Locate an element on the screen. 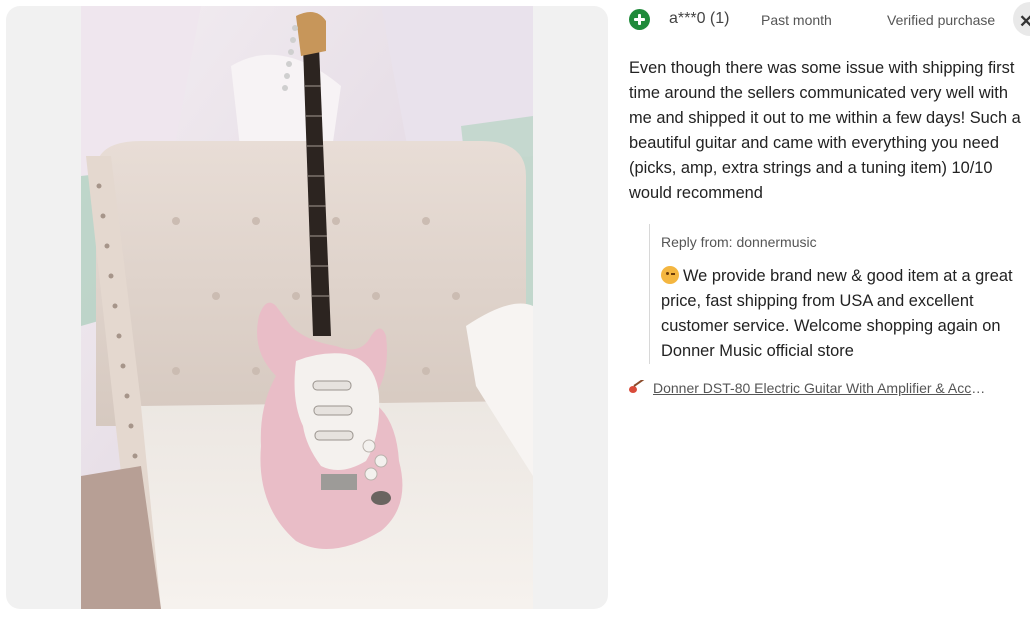  reply-label: Reply from: donnermusic is located at coordinates (739, 242).